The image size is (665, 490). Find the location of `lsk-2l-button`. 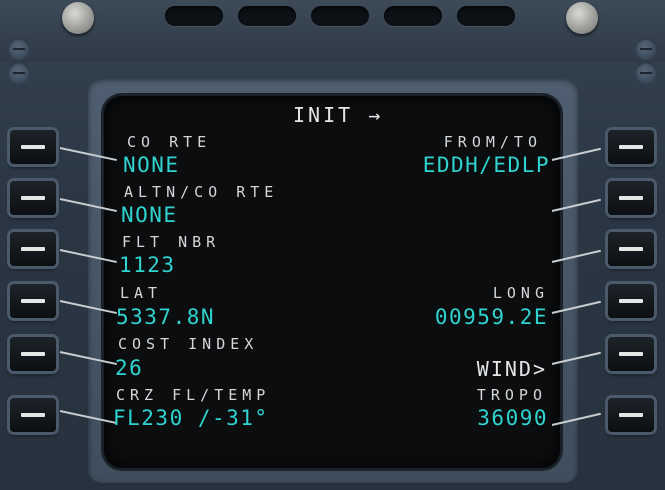

lsk-2l-button is located at coordinates (33, 198).